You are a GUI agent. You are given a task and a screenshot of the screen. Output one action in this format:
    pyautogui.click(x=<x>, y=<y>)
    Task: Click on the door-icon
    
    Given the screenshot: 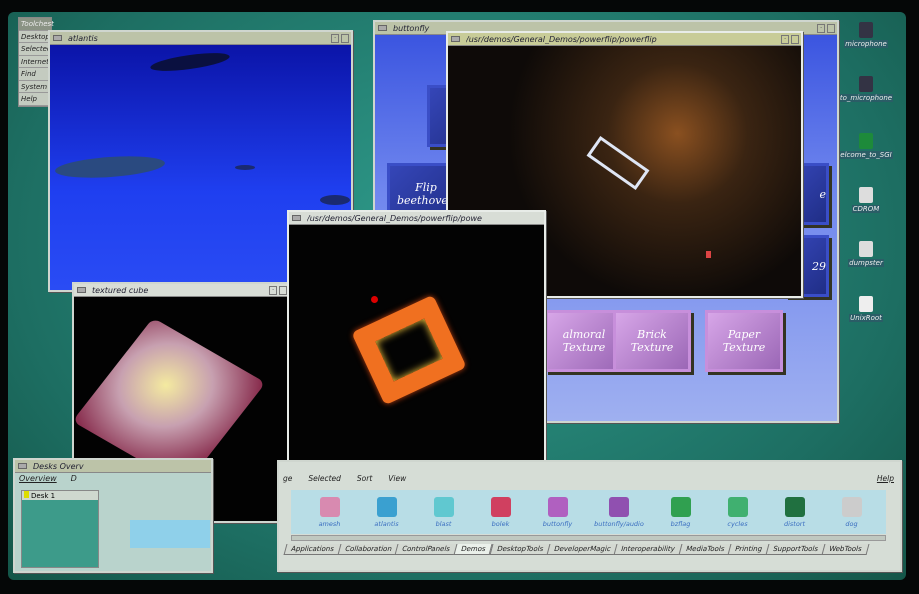 What is the action you would take?
    pyautogui.click(x=866, y=141)
    